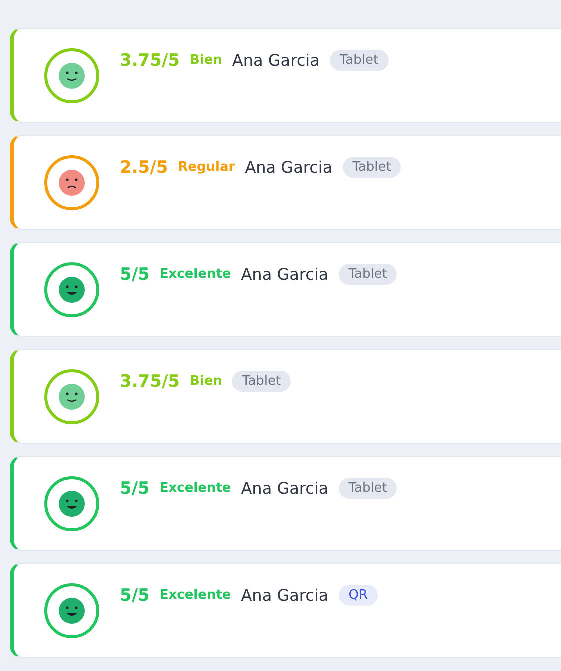 Image resolution: width=561 pixels, height=671 pixels. What do you see at coordinates (358, 595) in the screenshot?
I see `source-tag: QR` at bounding box center [358, 595].